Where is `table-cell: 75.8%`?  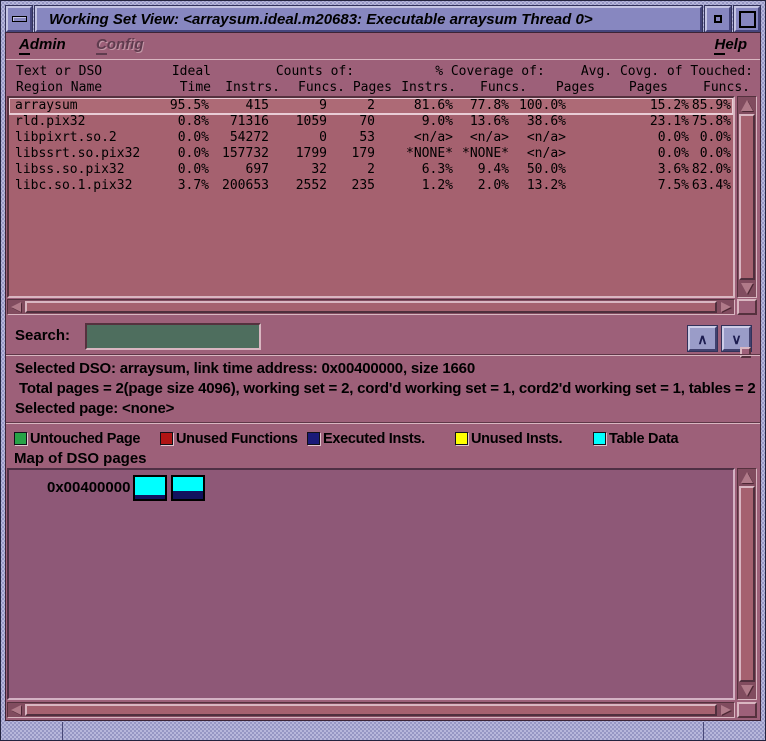
table-cell: 75.8% is located at coordinates (711, 121).